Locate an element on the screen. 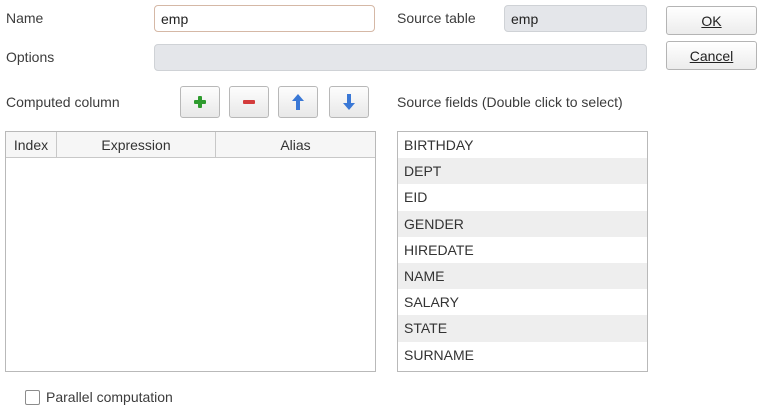 The height and width of the screenshot is (410, 759). add-button is located at coordinates (200, 102).